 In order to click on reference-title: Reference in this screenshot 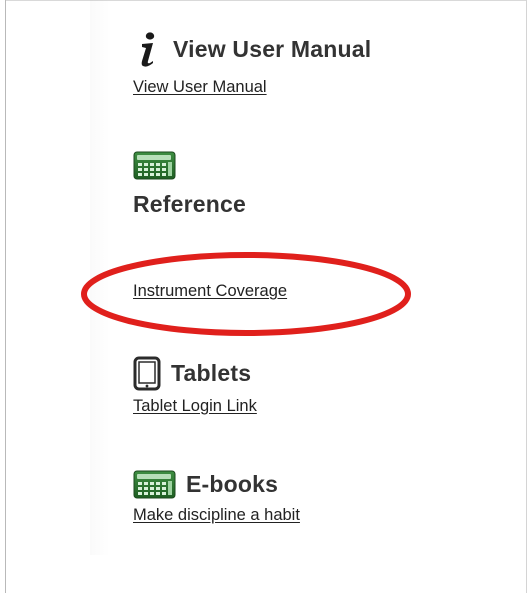, I will do `click(190, 204)`.